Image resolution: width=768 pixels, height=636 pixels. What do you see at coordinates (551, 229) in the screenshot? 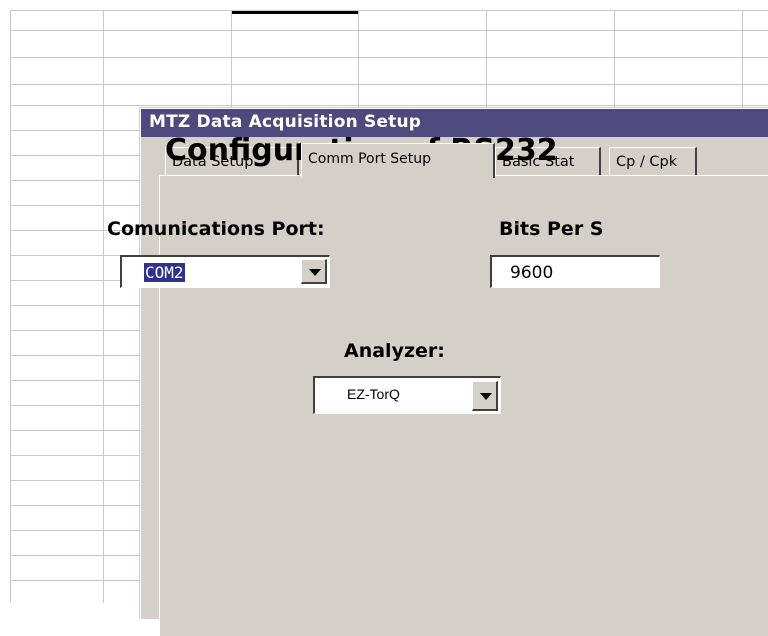
I see `bits-per-second-label: Bits Per S` at bounding box center [551, 229].